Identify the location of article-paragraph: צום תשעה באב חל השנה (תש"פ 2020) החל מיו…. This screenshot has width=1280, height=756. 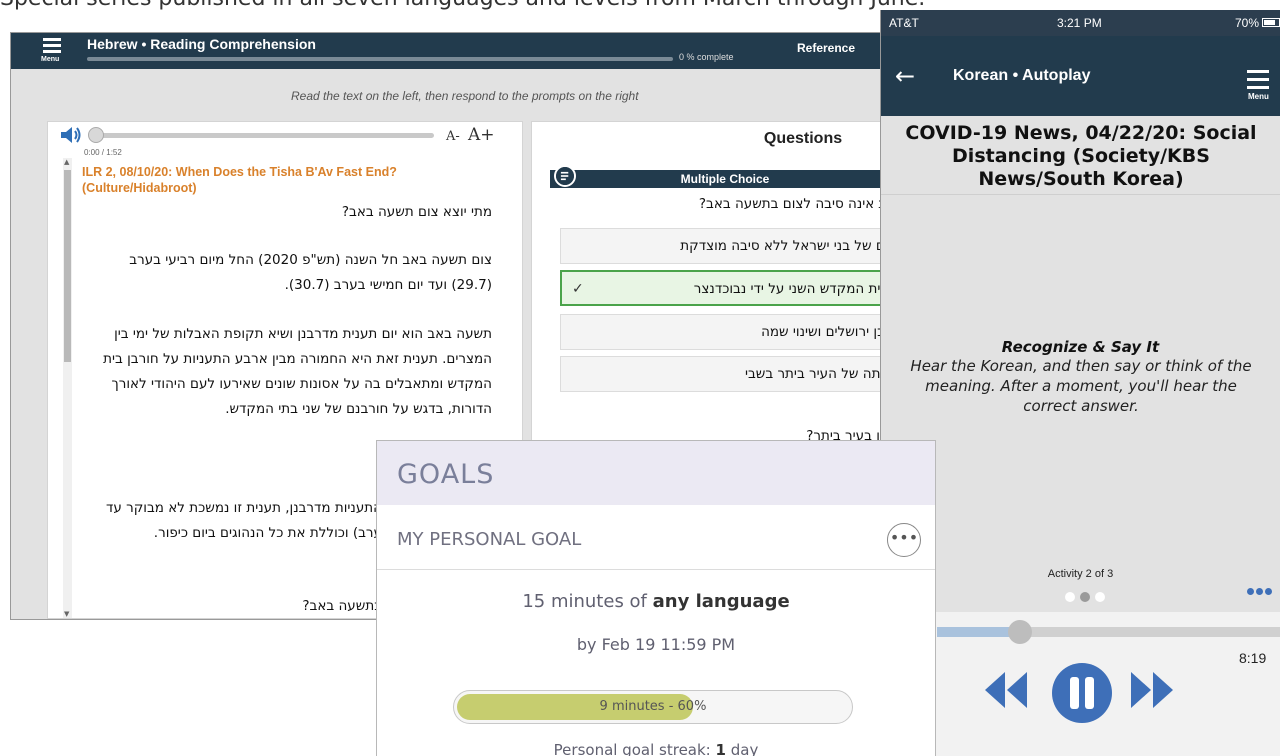
(310, 272).